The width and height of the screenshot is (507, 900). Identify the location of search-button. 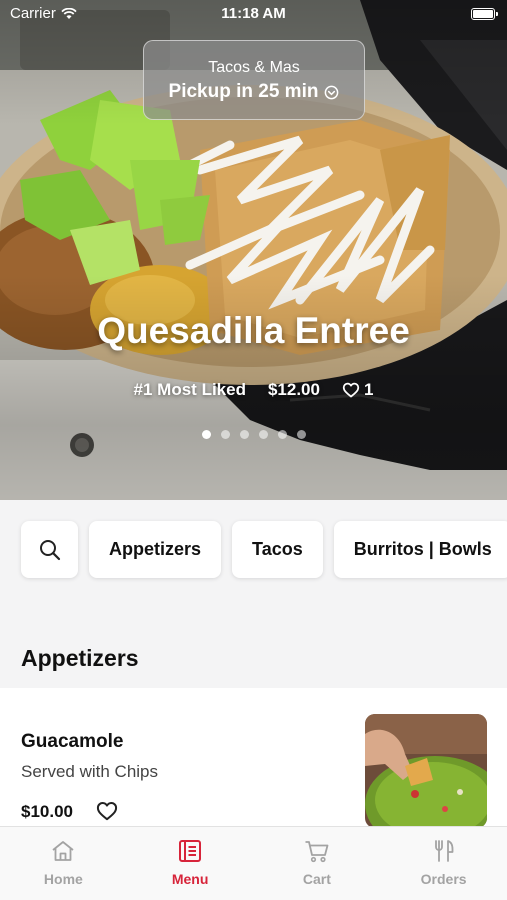
(49, 549).